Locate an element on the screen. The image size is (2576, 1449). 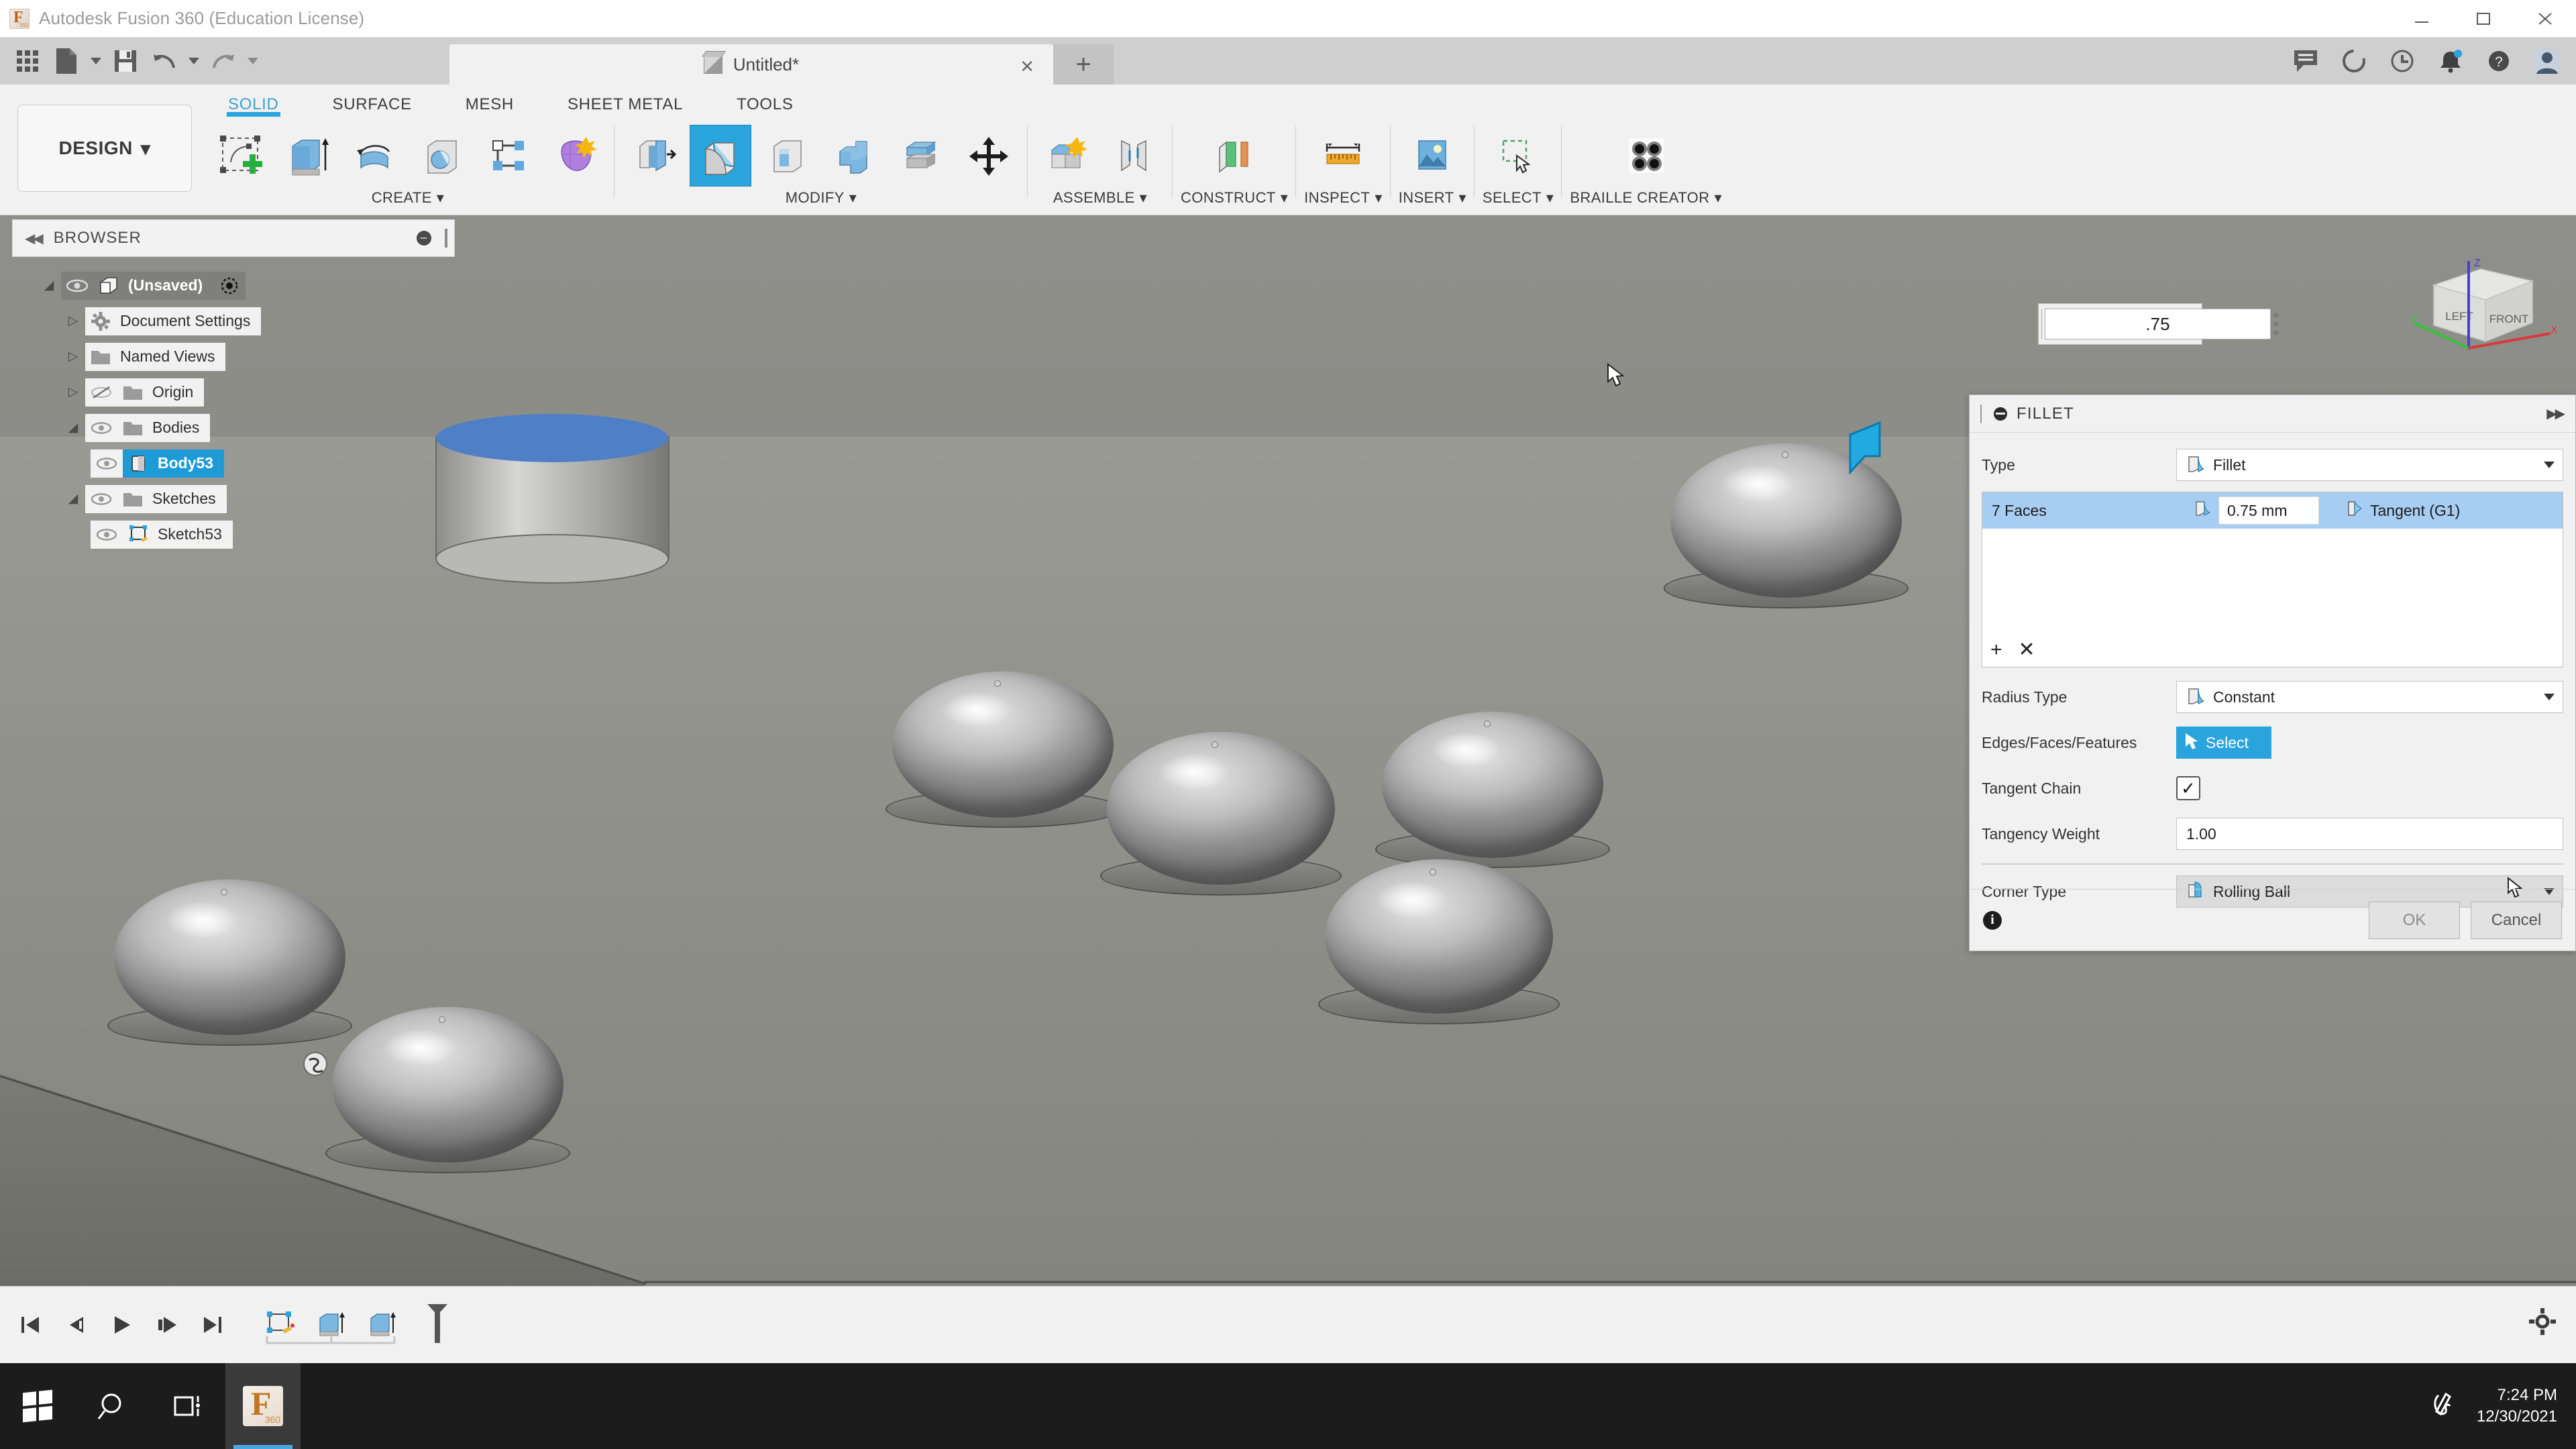
tree-item-sketches: ◢ Sketches is located at coordinates (251, 499).